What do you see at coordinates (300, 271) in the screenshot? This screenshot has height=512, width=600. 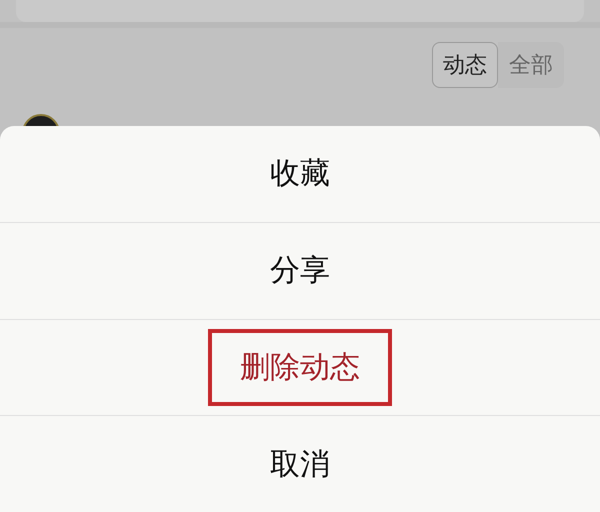 I see `action-sheet-option: 分享` at bounding box center [300, 271].